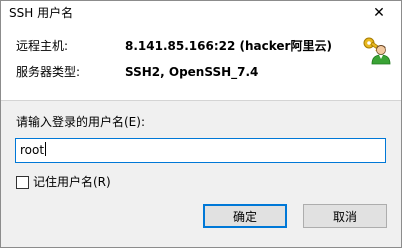 The image size is (402, 248). I want to click on title-bar: SSH 用户名 ✕, so click(201, 13).